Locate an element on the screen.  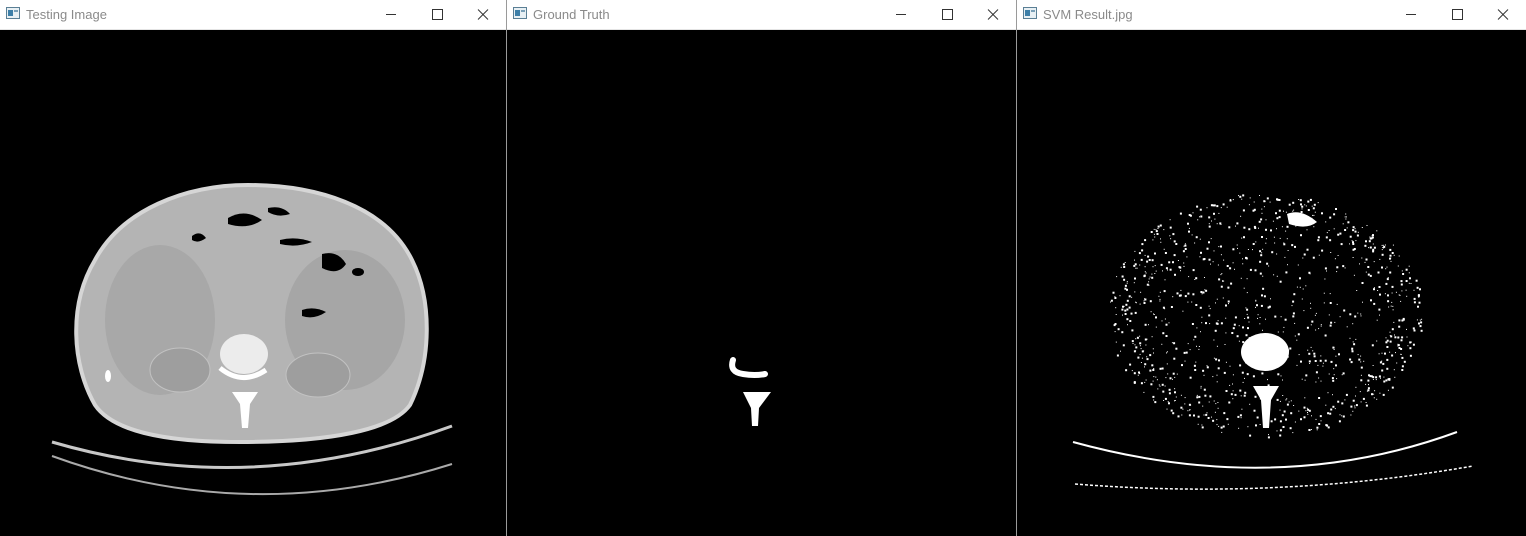
svm-result-mask is located at coordinates (1273, 342).